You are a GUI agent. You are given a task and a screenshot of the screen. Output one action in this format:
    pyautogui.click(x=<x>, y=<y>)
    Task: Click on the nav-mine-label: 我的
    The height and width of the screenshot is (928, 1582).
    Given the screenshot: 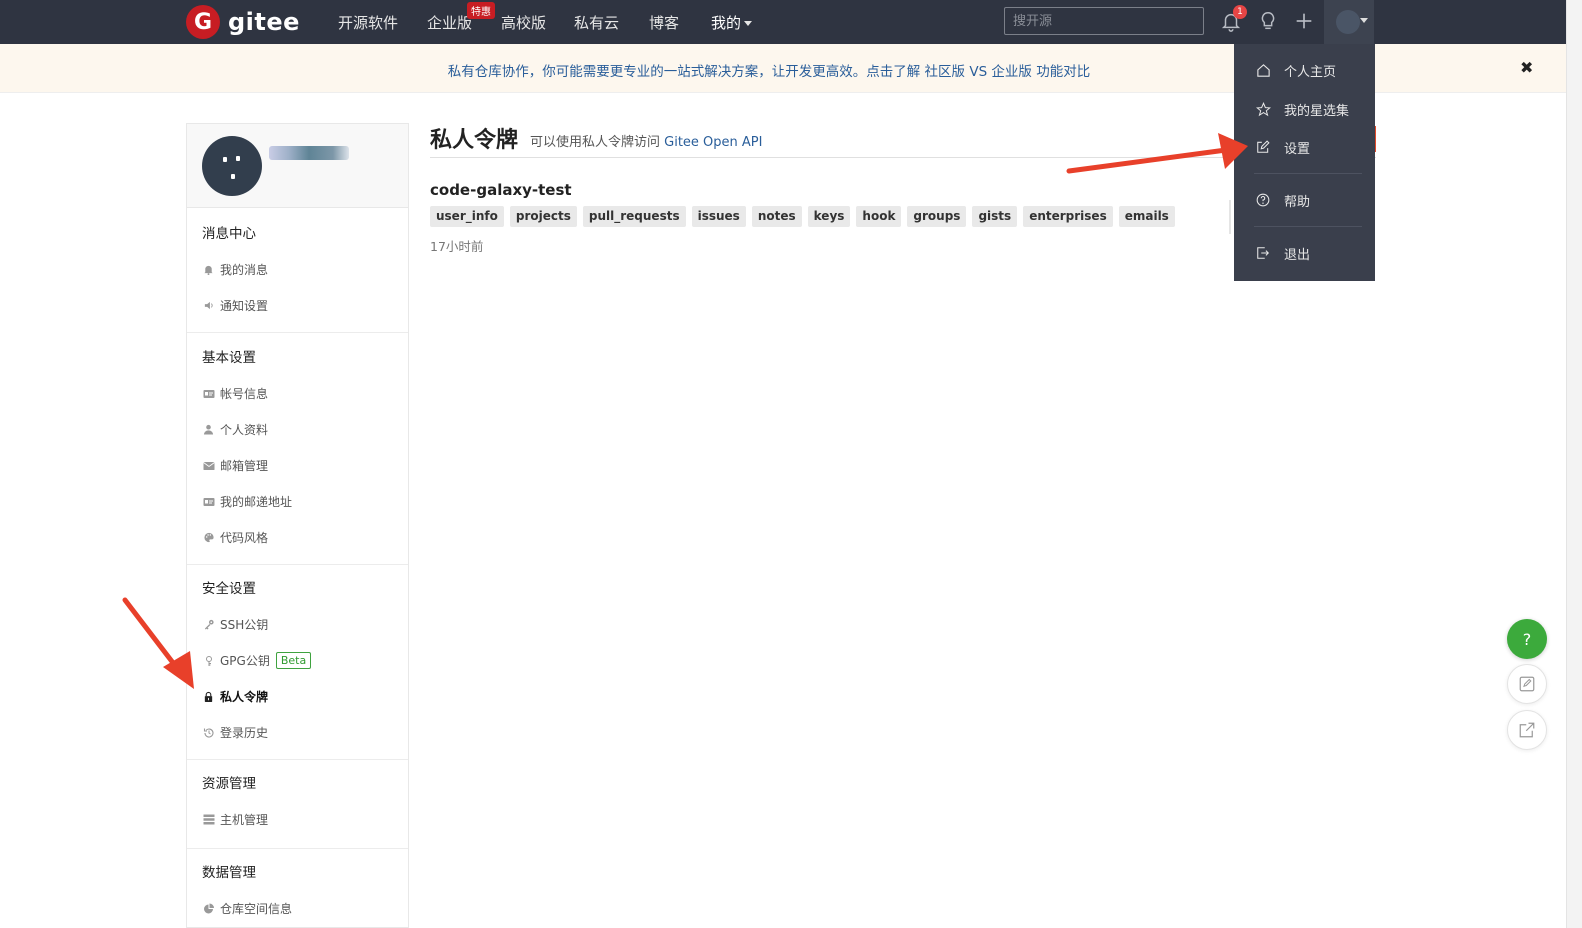 What is the action you would take?
    pyautogui.click(x=726, y=23)
    